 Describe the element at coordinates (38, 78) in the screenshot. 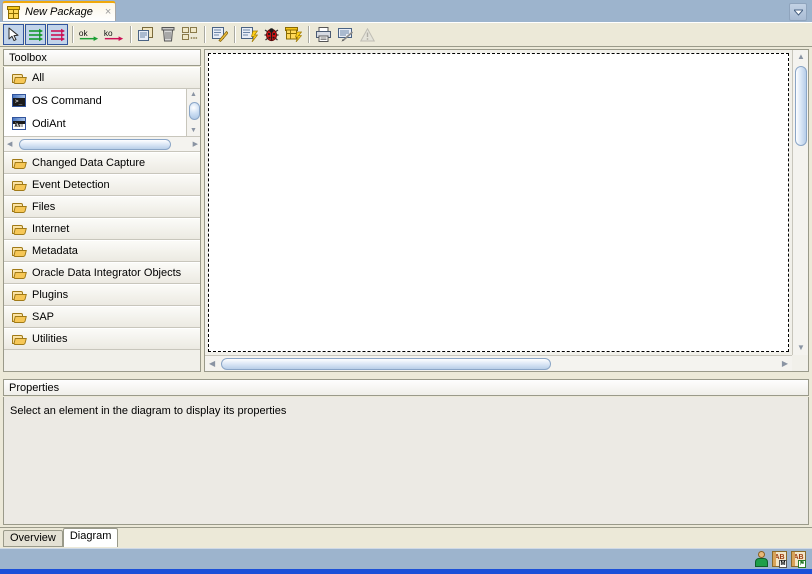

I see `toolbox-group-label: All` at that location.